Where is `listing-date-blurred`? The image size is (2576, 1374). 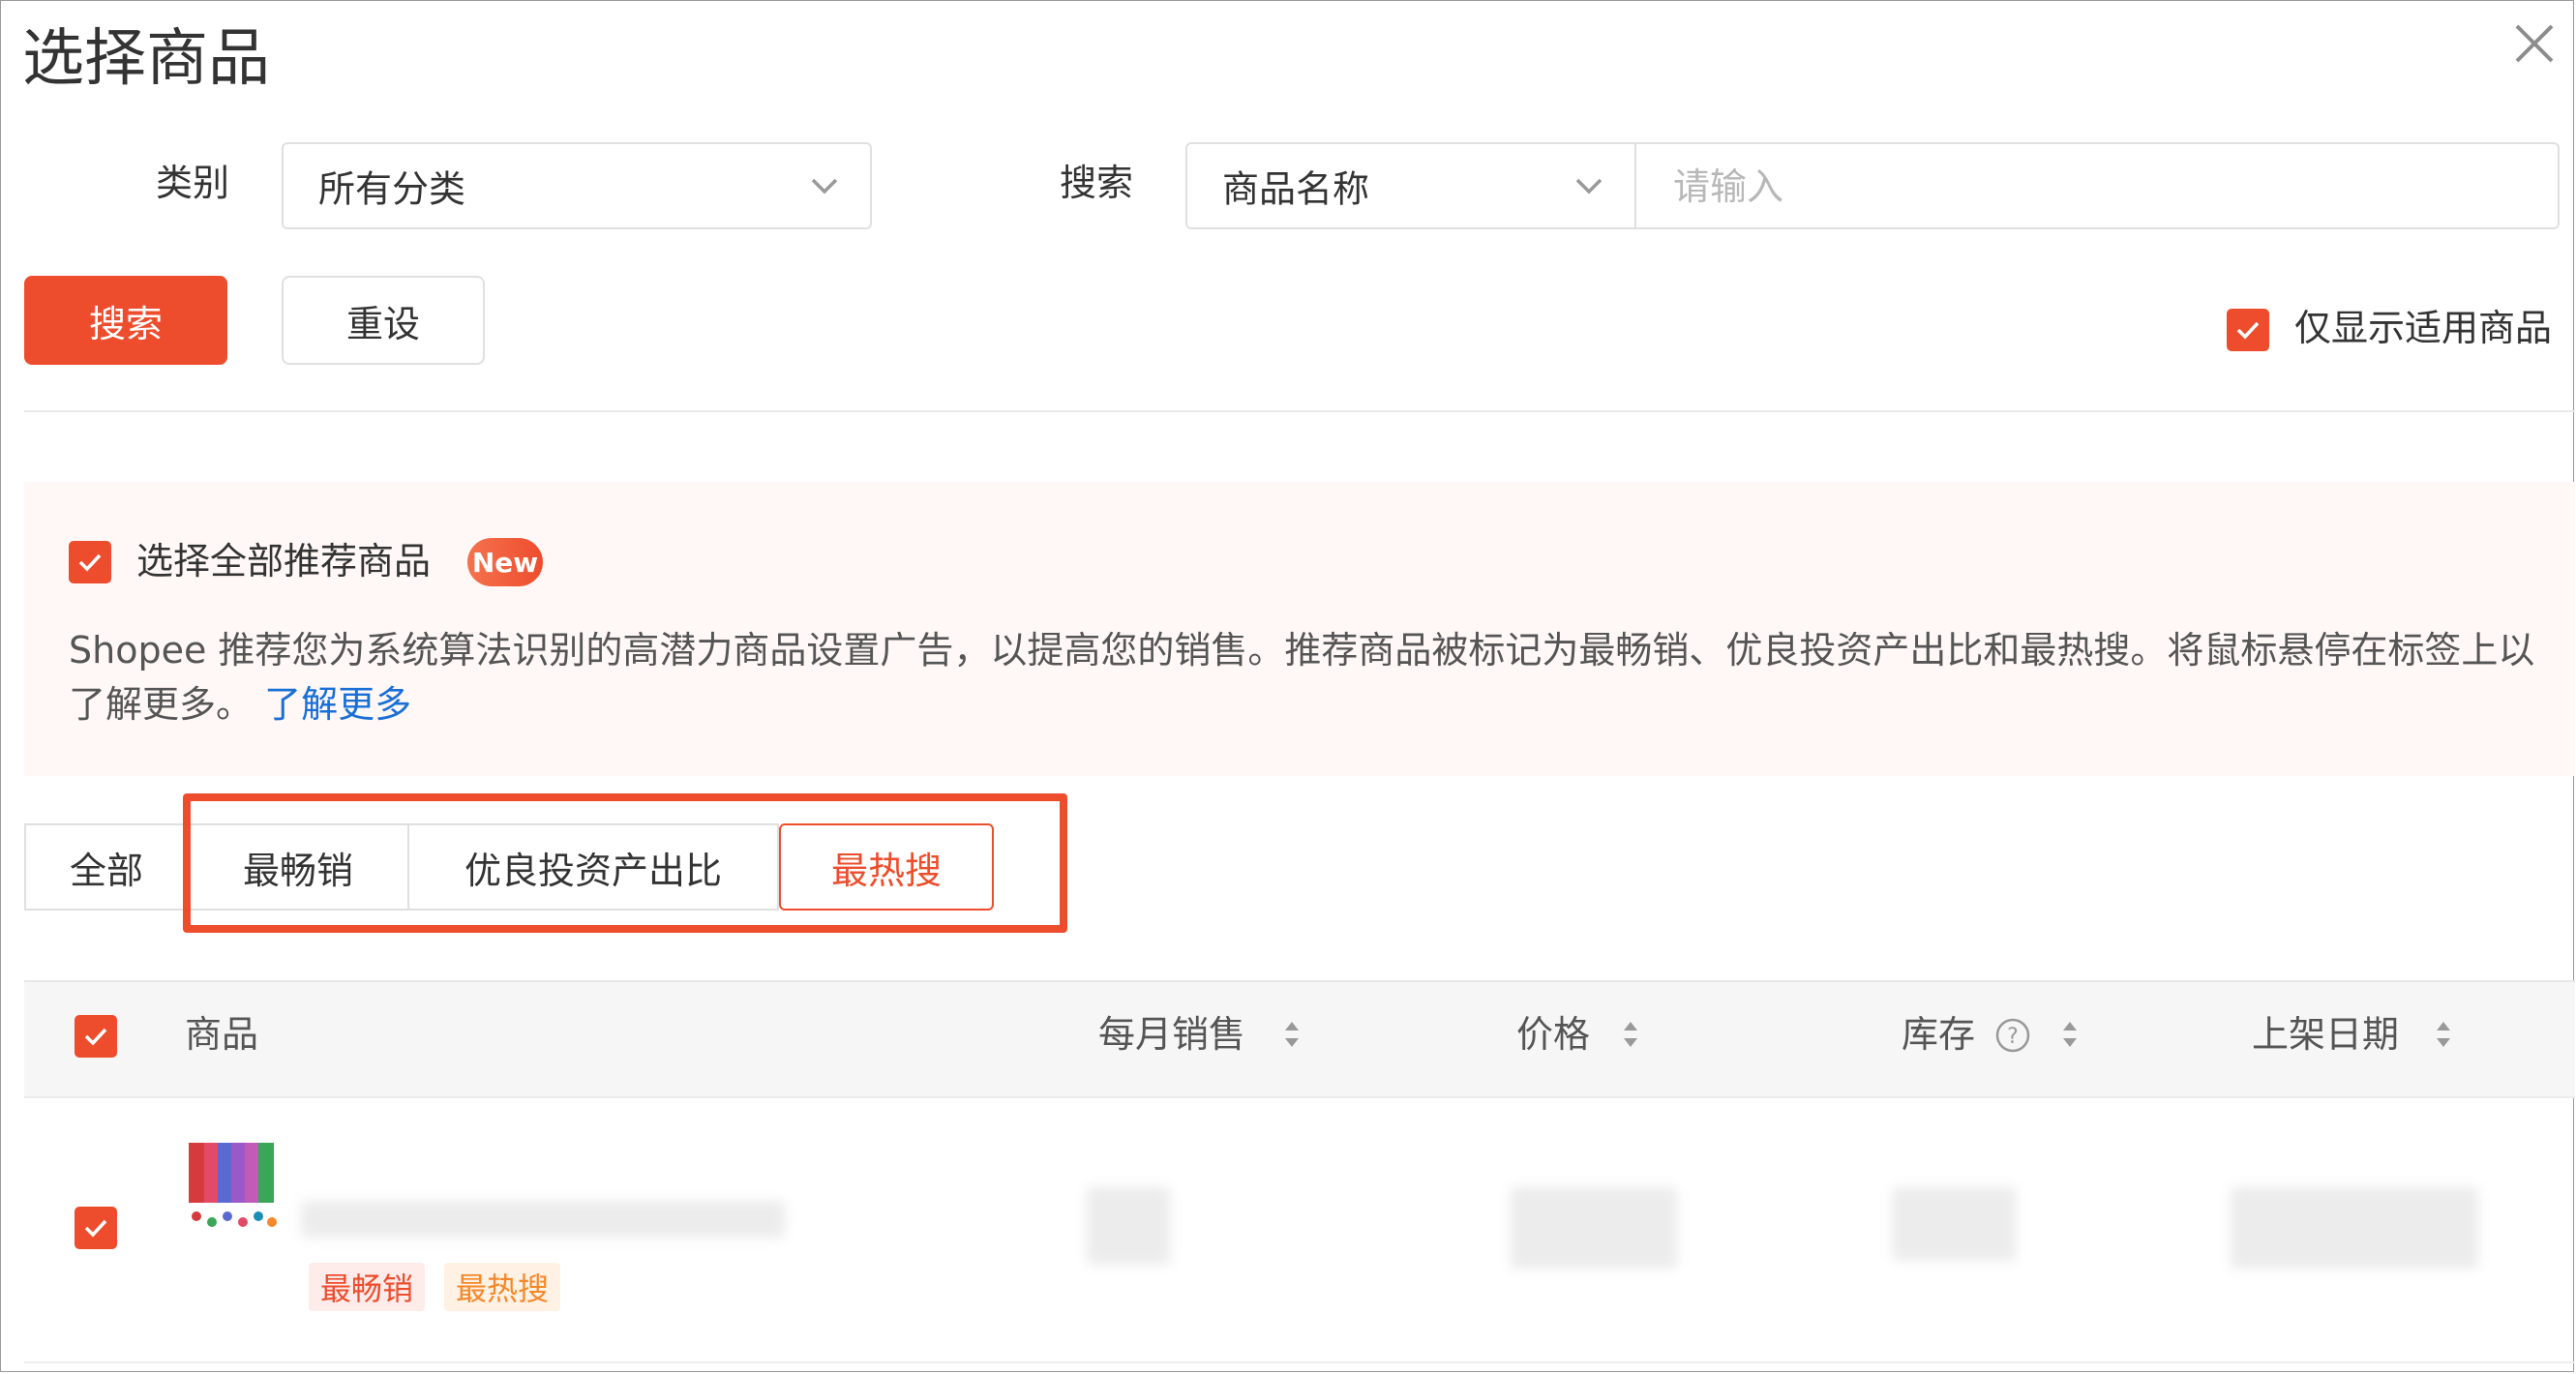
listing-date-blurred is located at coordinates (2354, 1228).